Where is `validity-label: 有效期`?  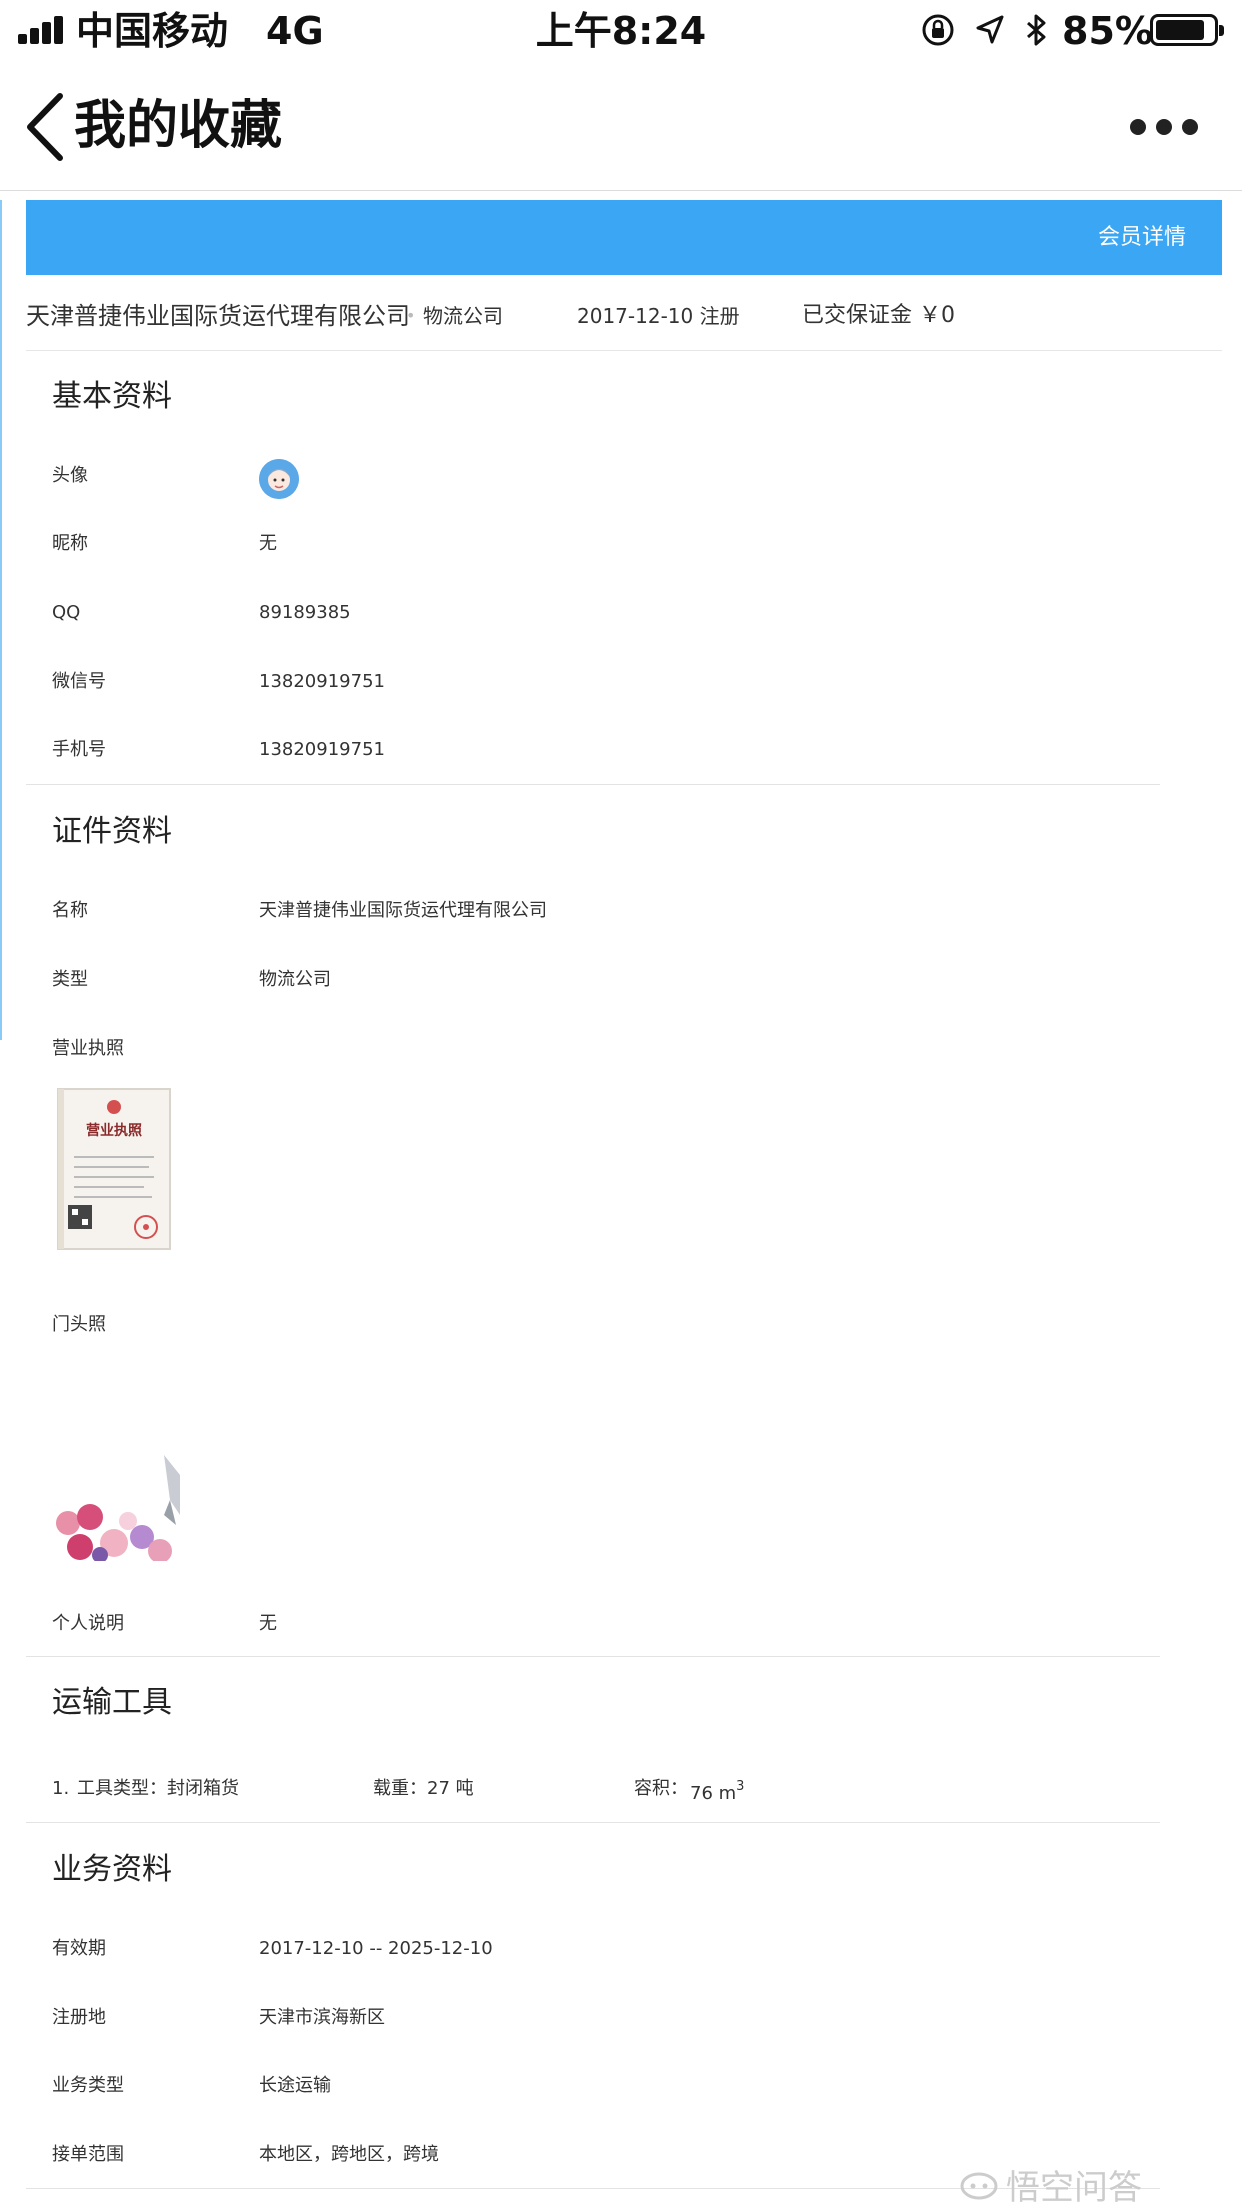 validity-label: 有效期 is located at coordinates (79, 1948).